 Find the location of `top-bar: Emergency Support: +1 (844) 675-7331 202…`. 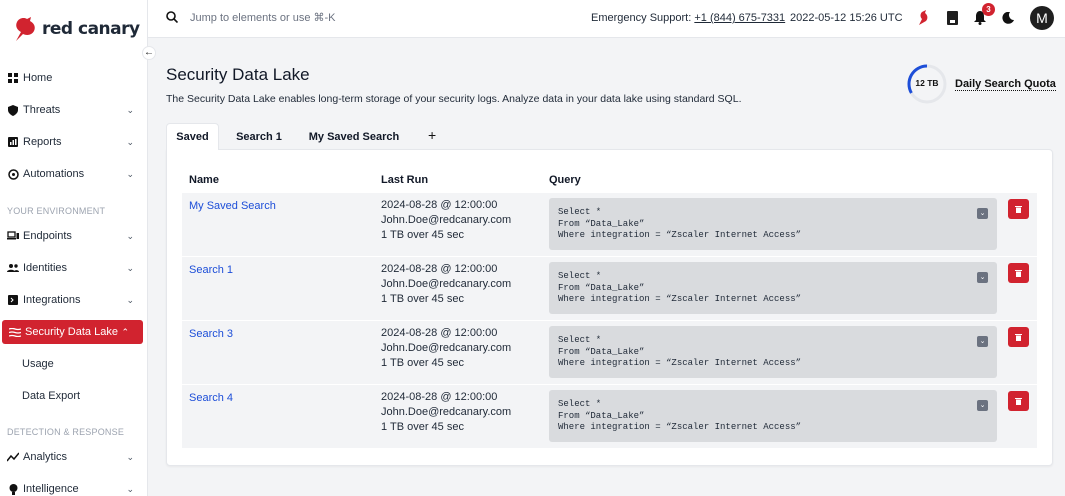

top-bar: Emergency Support: +1 (844) 675-7331 202… is located at coordinates (606, 19).